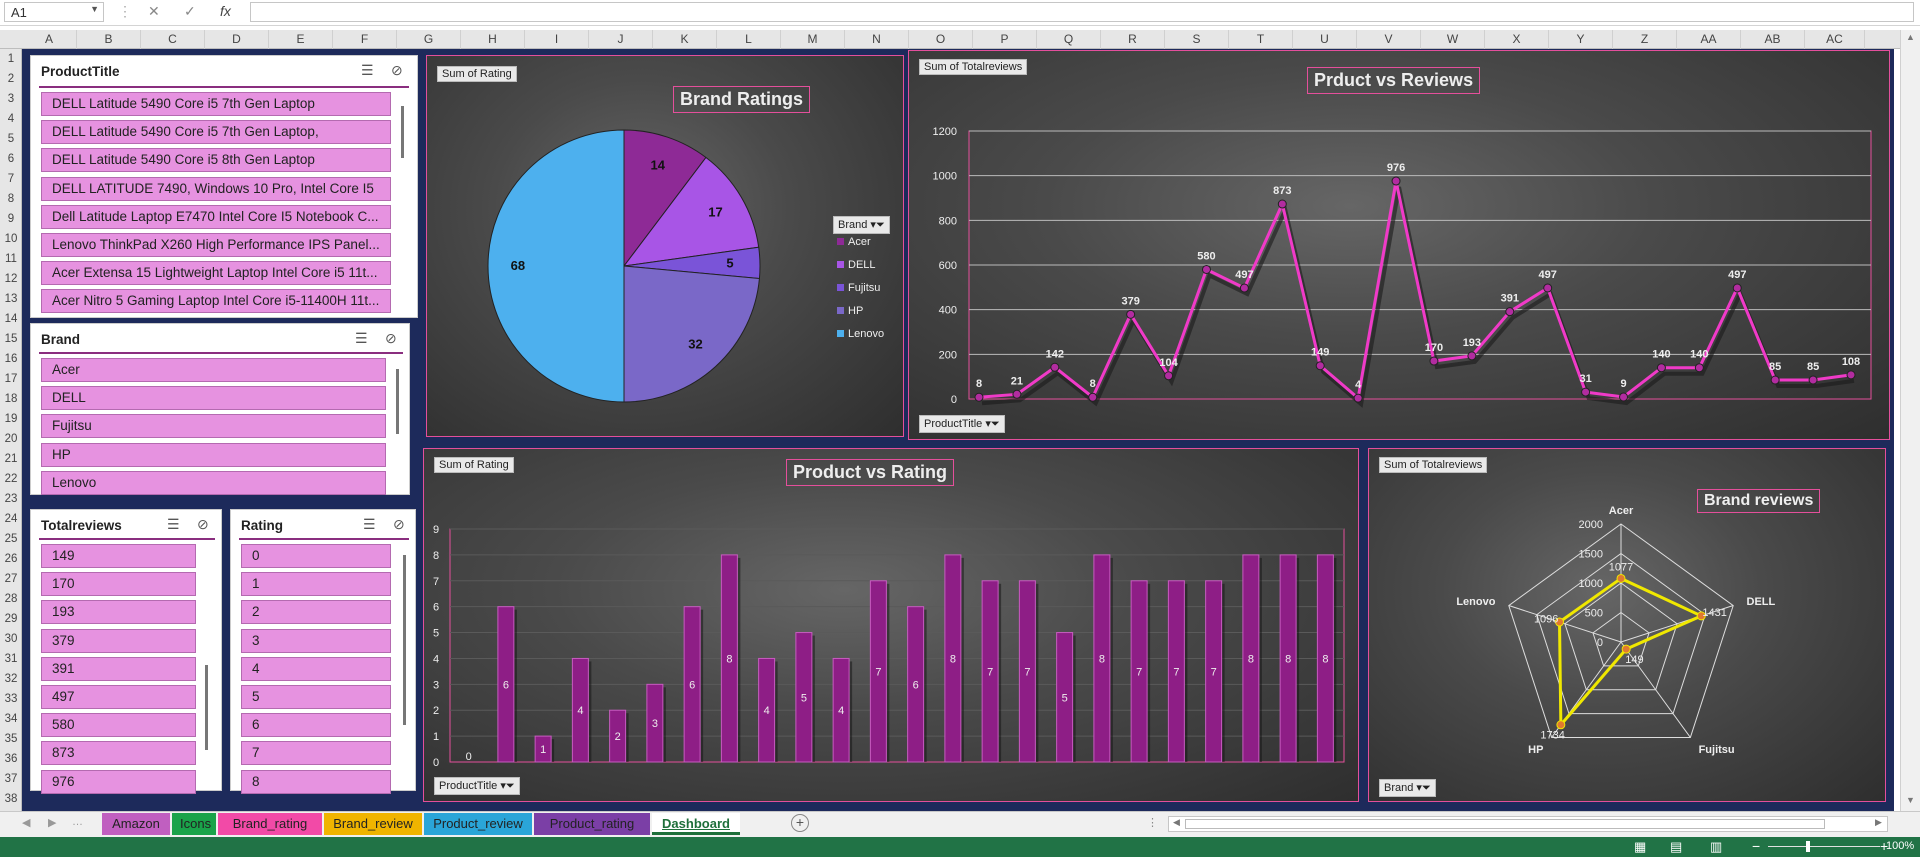 Image resolution: width=1920 pixels, height=857 pixels. What do you see at coordinates (11, 319) in the screenshot?
I see `row-header: 14` at bounding box center [11, 319].